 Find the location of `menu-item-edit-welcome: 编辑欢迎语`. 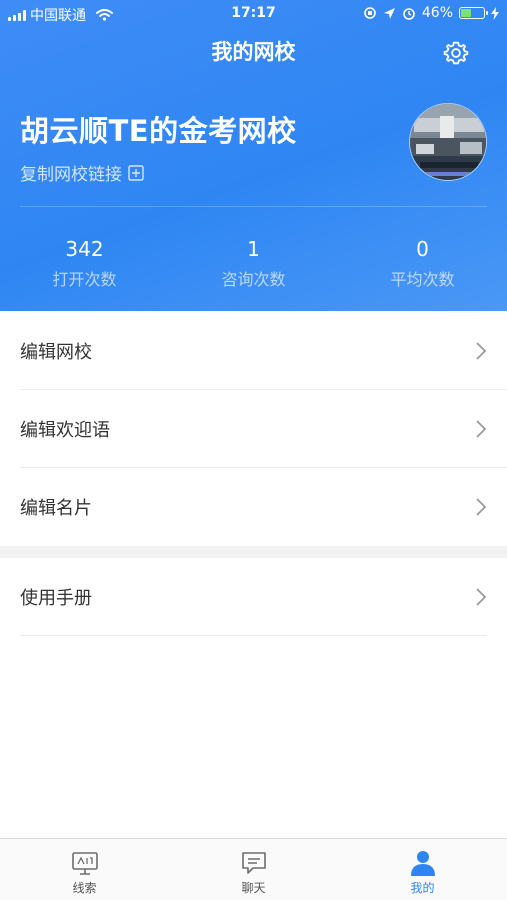

menu-item-edit-welcome: 编辑欢迎语 is located at coordinates (253, 429).